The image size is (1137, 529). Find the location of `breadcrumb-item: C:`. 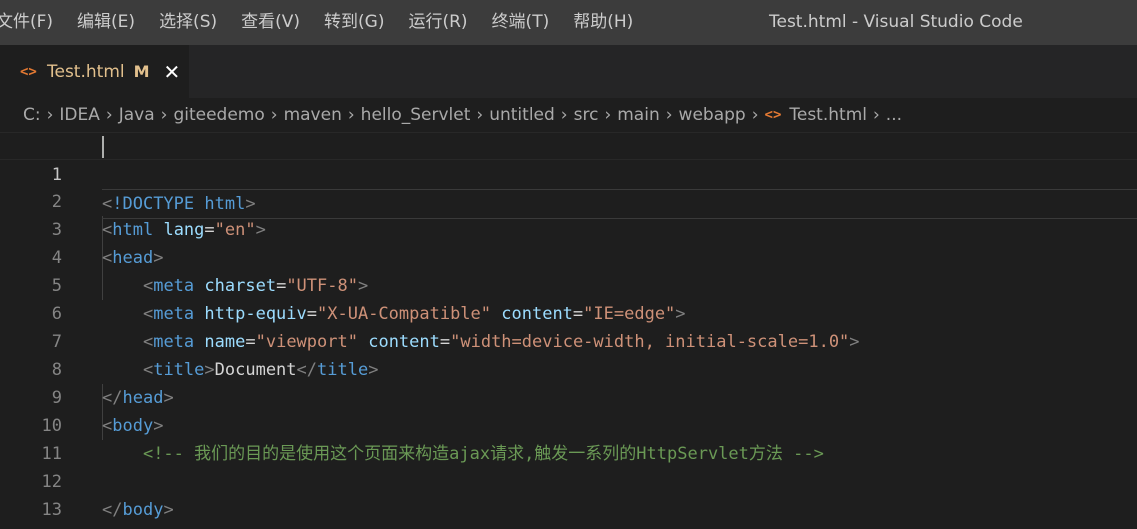

breadcrumb-item: C: is located at coordinates (32, 115).